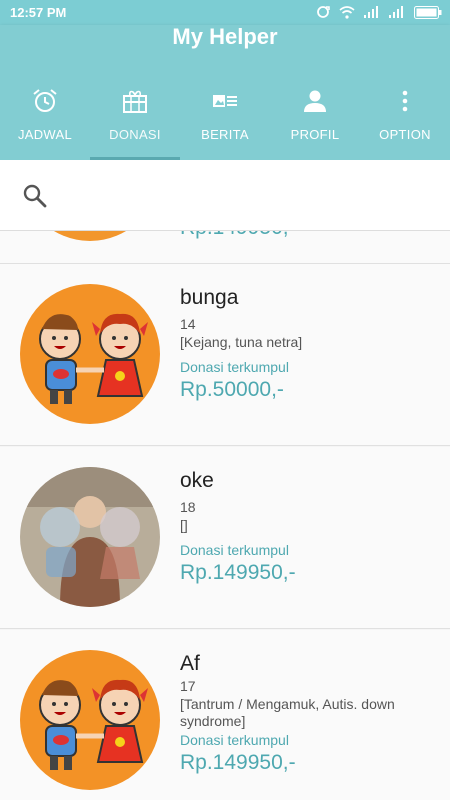 This screenshot has height=800, width=450. Describe the element at coordinates (188, 324) in the screenshot. I see `child-age: 14` at that location.